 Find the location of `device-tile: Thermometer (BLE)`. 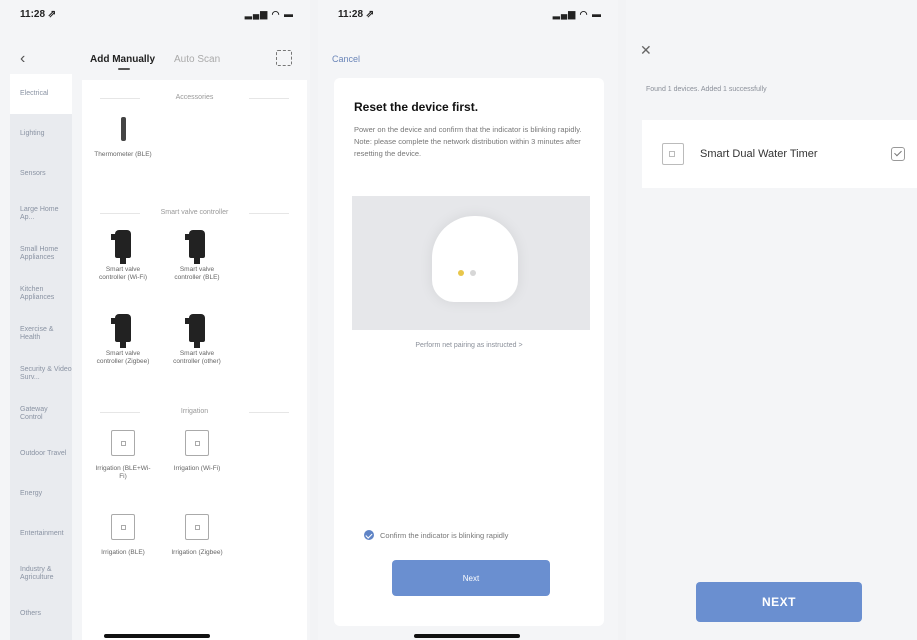

device-tile: Thermometer (BLE) is located at coordinates (123, 153).